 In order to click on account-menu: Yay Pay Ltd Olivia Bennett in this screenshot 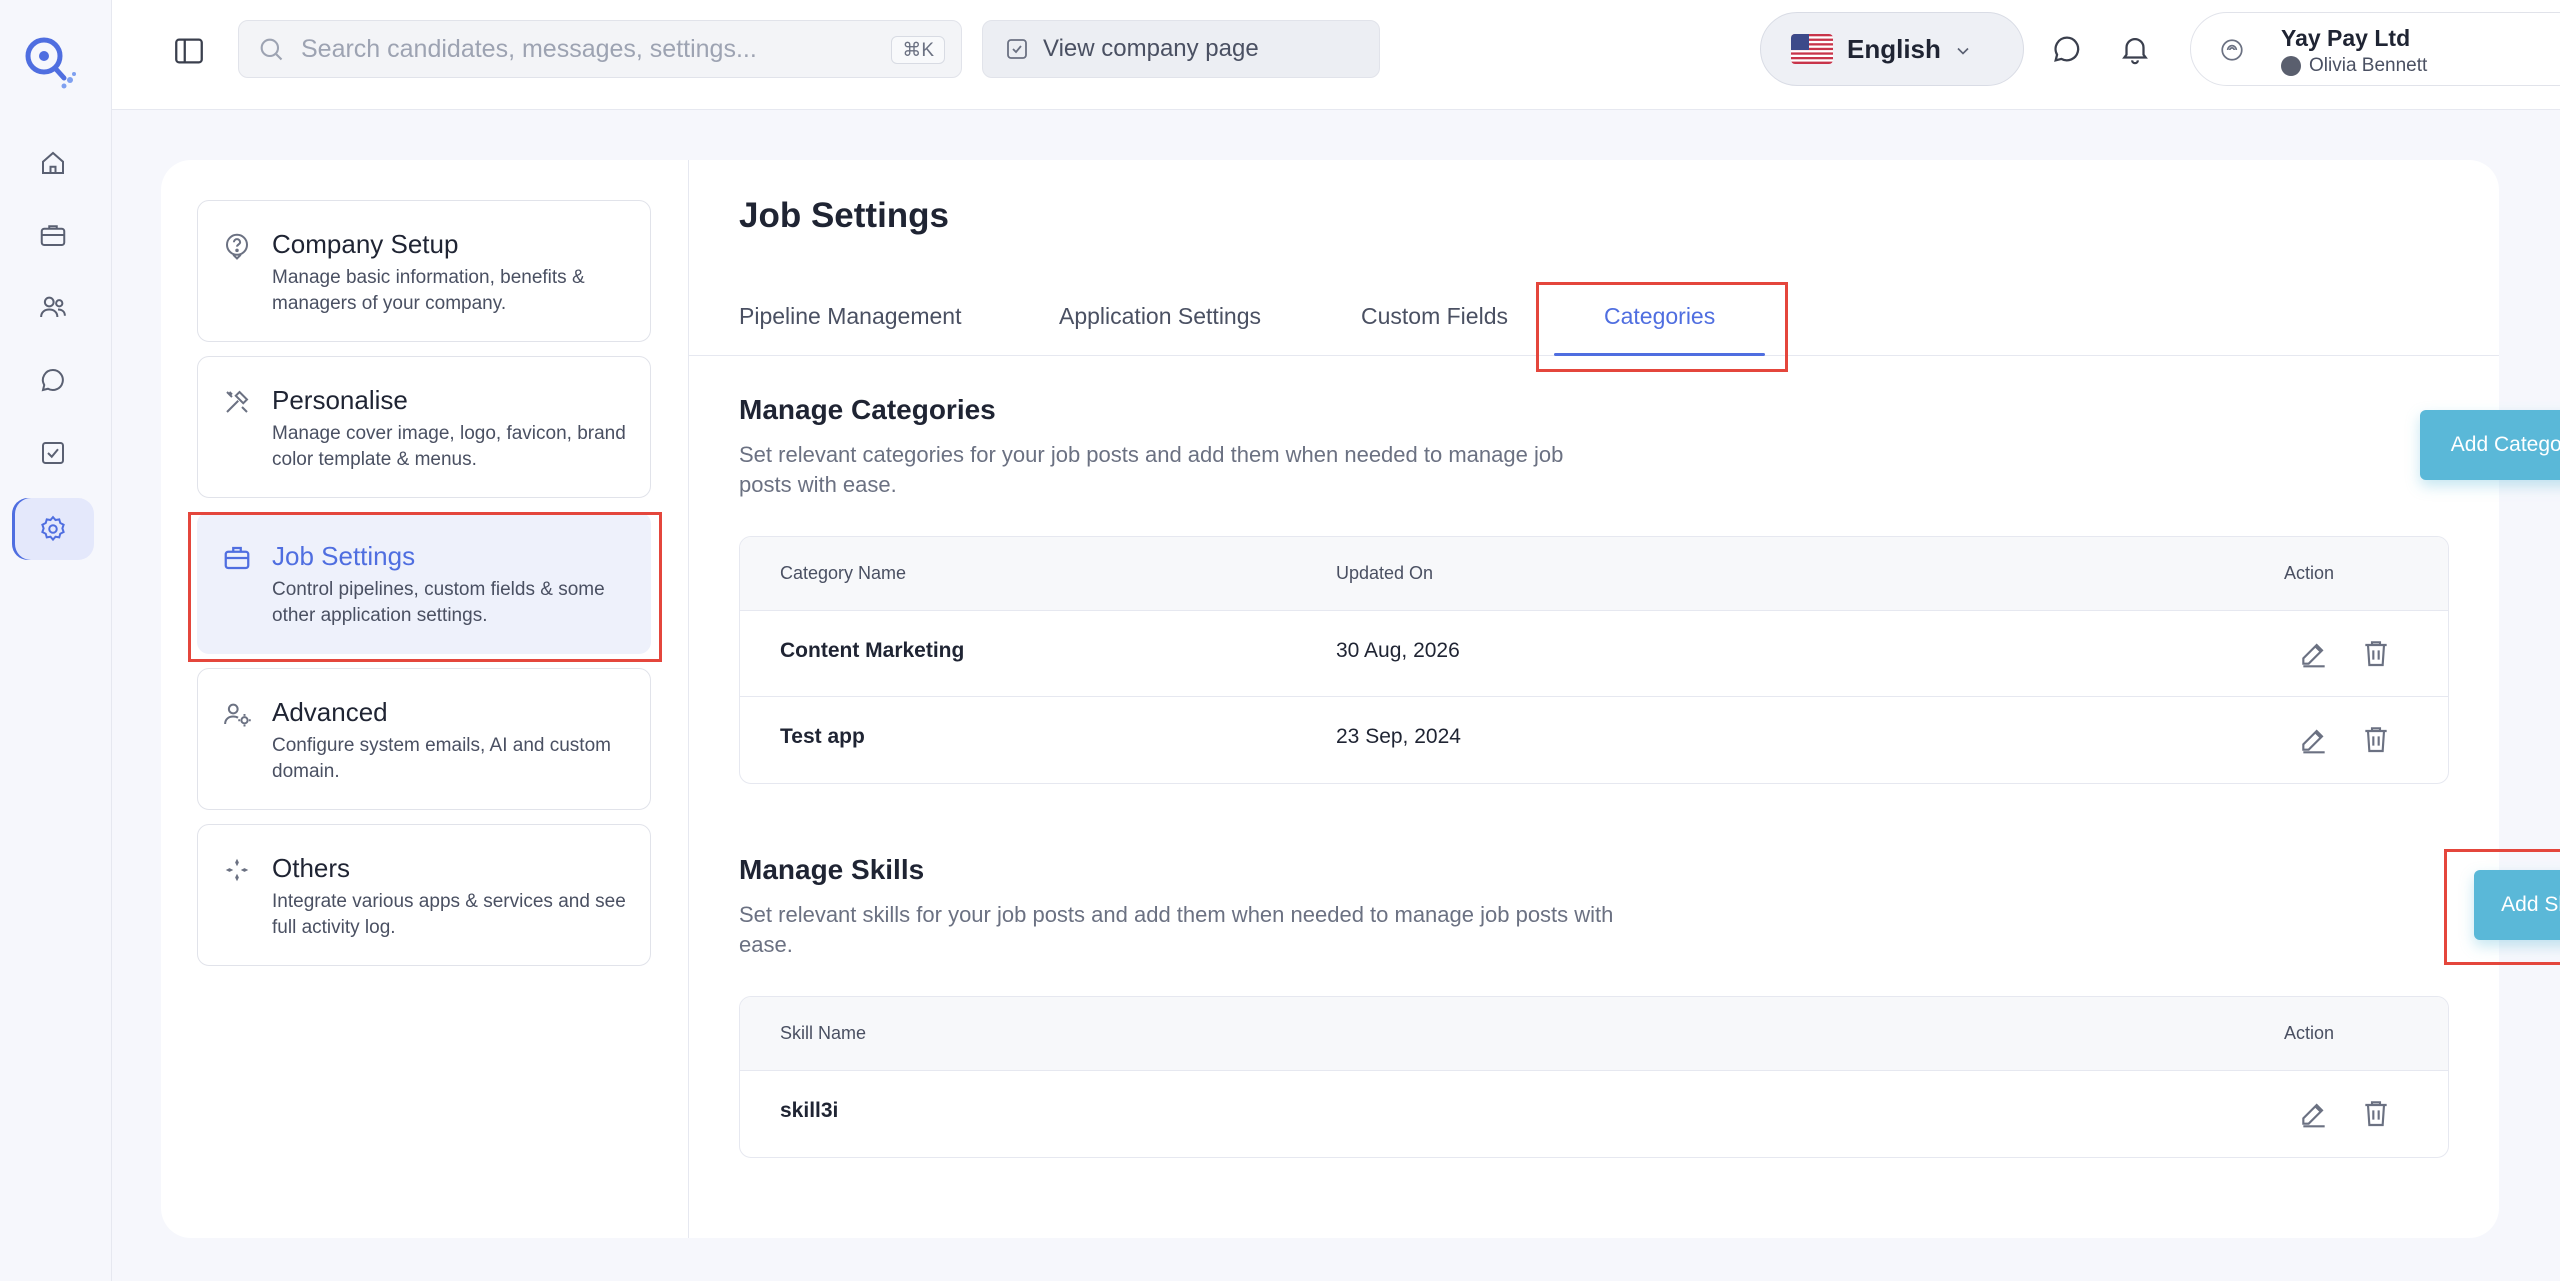, I will do `click(2375, 49)`.